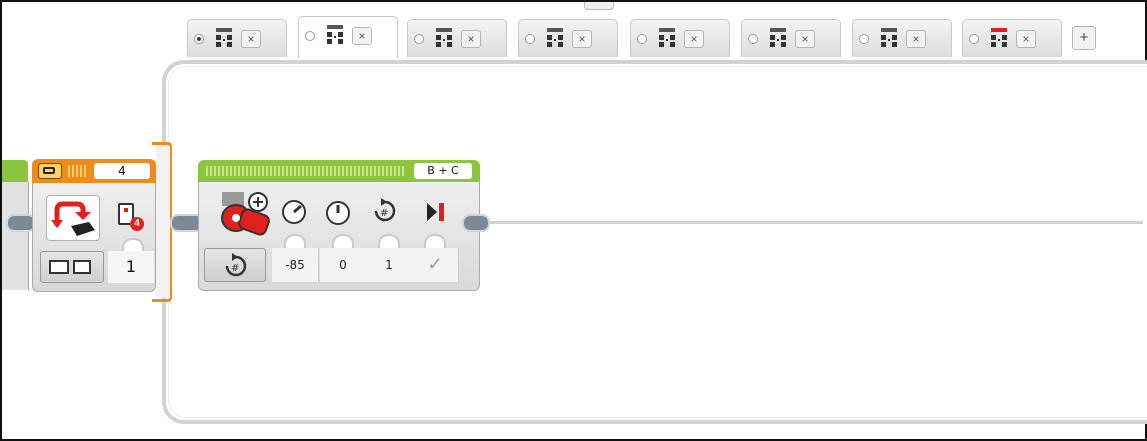 The width and height of the screenshot is (1147, 441). I want to click on wait-port-value: 1, so click(131, 267).